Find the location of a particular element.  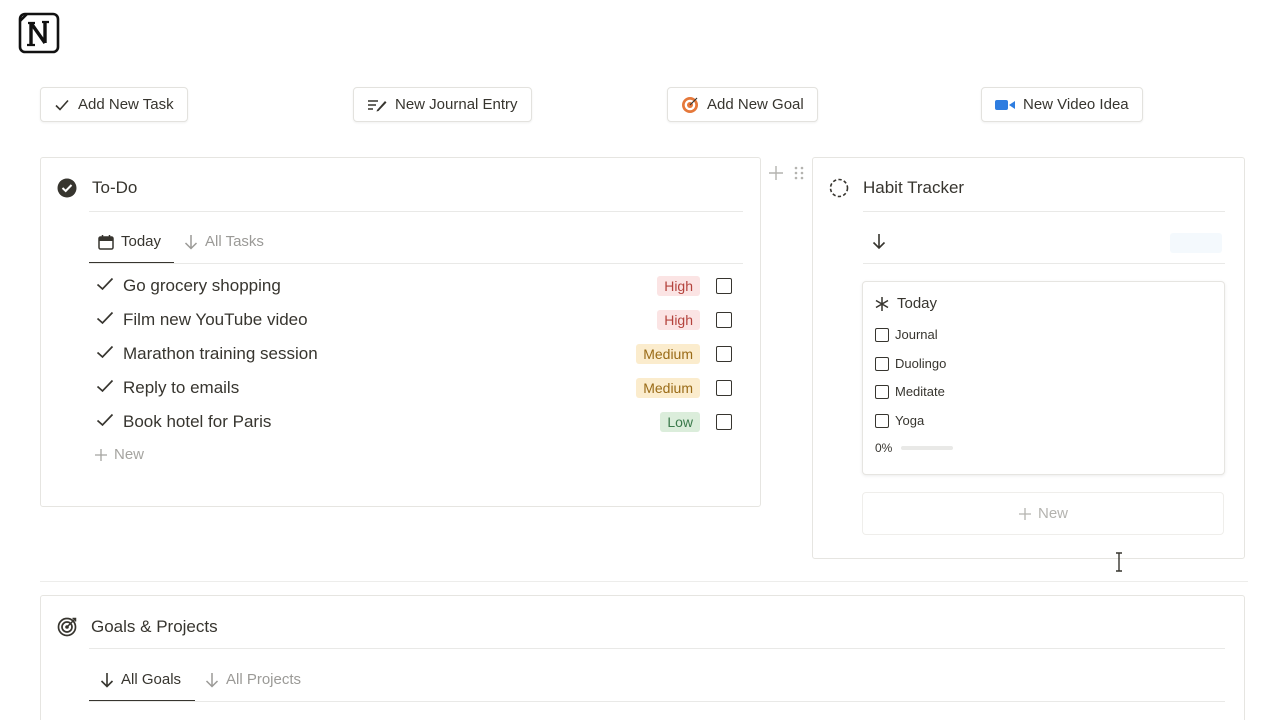

todo-header: To-Do is located at coordinates (97, 188).